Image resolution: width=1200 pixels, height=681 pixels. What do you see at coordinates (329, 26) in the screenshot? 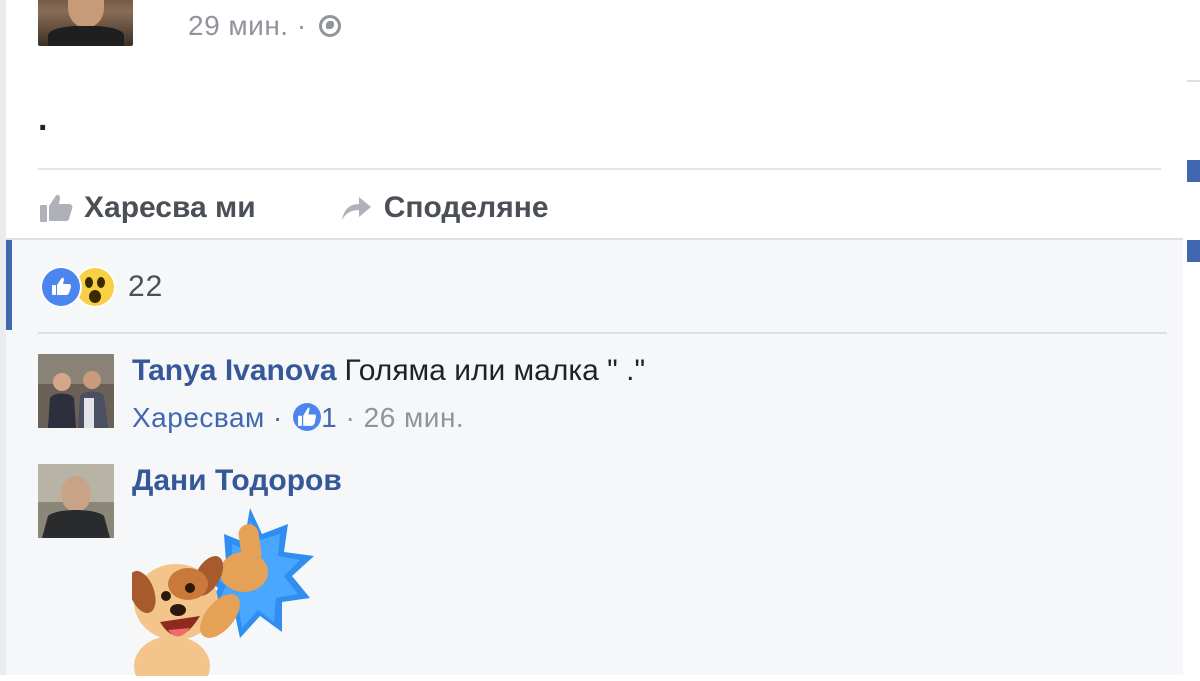
I see `globe-icon` at bounding box center [329, 26].